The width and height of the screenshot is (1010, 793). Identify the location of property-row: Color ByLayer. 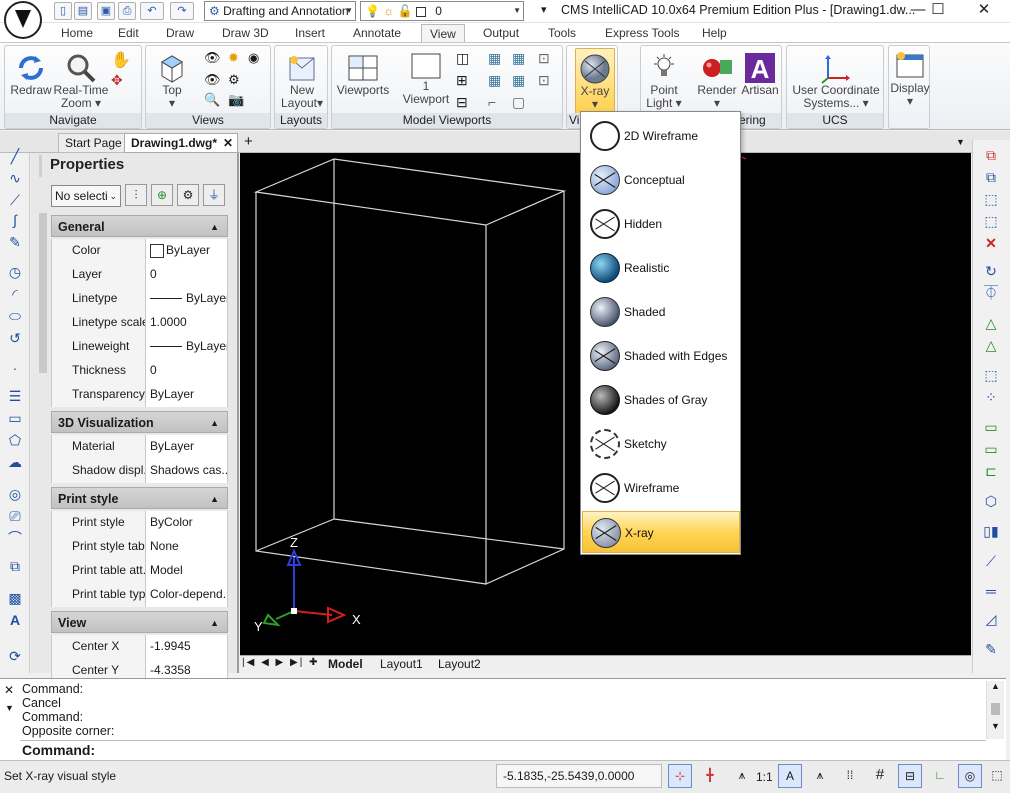
(139, 251).